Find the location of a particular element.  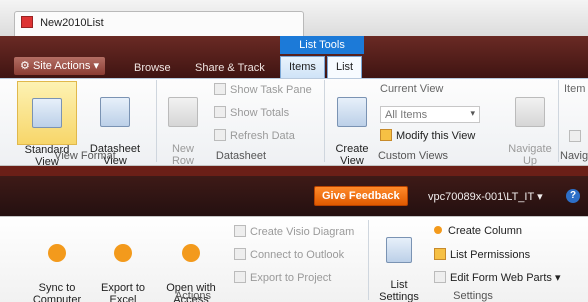

sync-to-computer-button: Sync to Computer is located at coordinates (57, 267).